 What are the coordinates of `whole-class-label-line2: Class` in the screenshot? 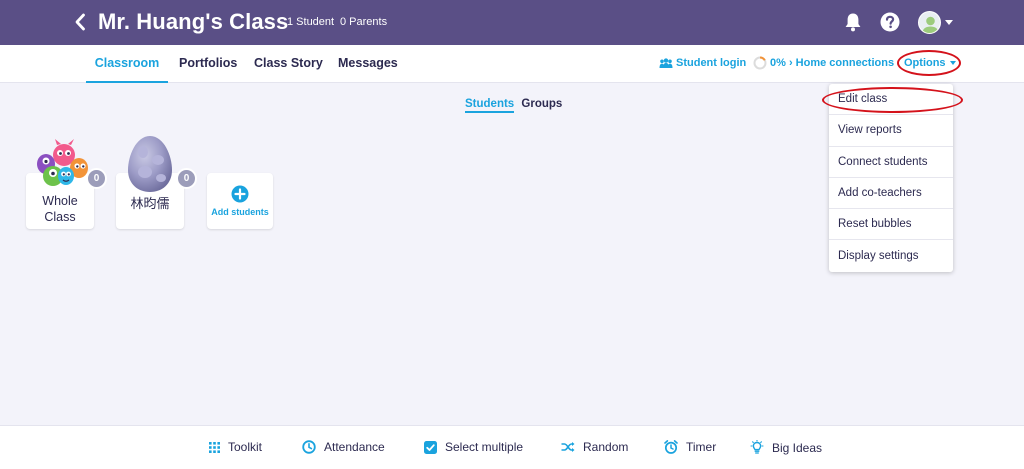 It's located at (60, 217).